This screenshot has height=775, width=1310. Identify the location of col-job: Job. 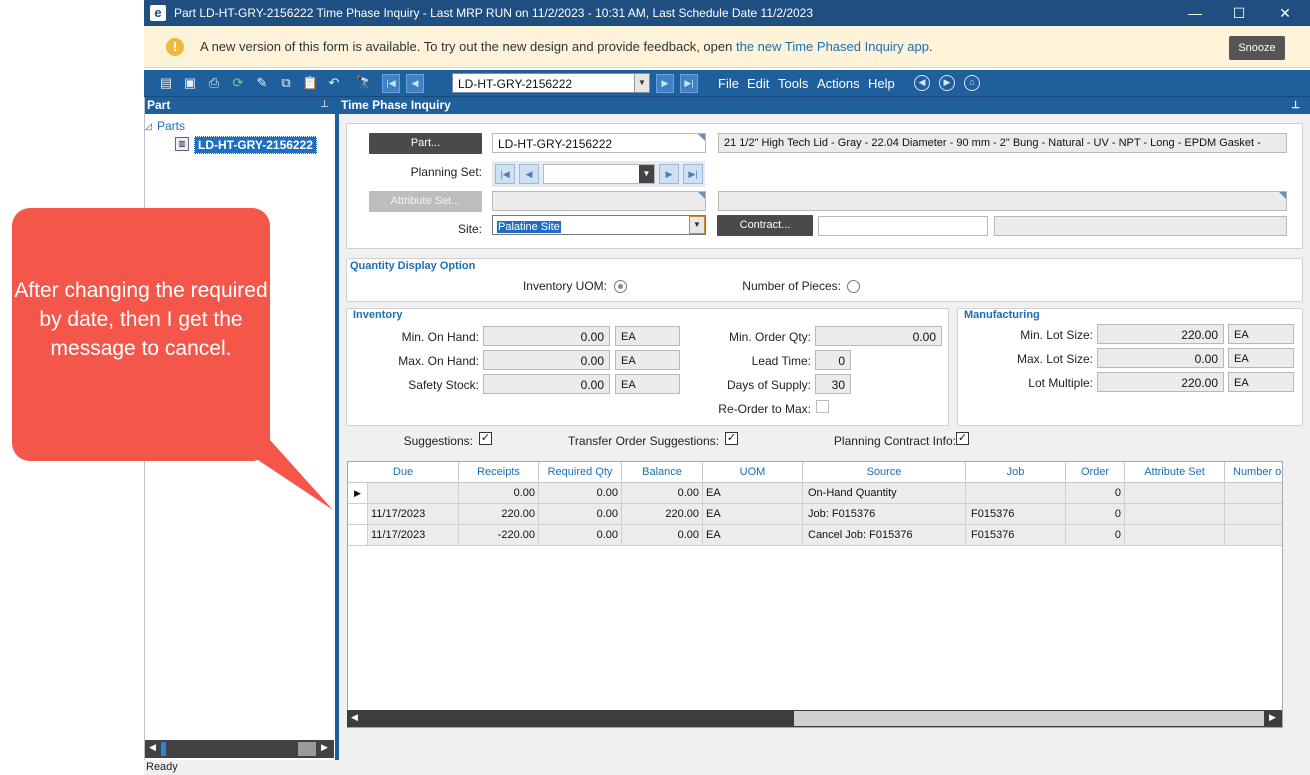
(1016, 472).